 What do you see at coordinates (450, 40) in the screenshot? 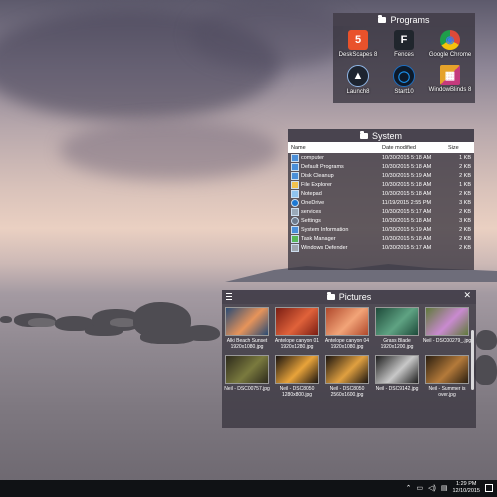
I see `chrome-icon: ◉` at bounding box center [450, 40].